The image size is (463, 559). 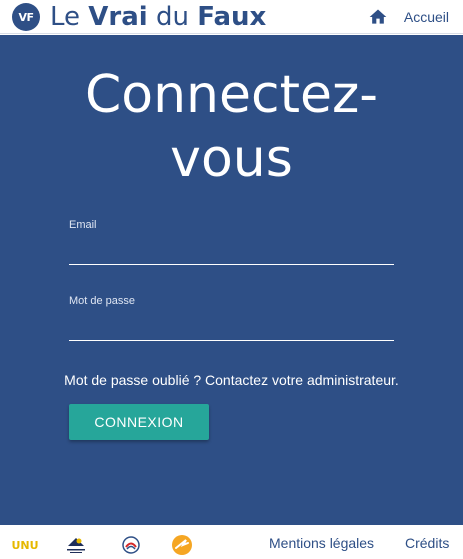 I want to click on logo-icon: VF, so click(x=26, y=17).